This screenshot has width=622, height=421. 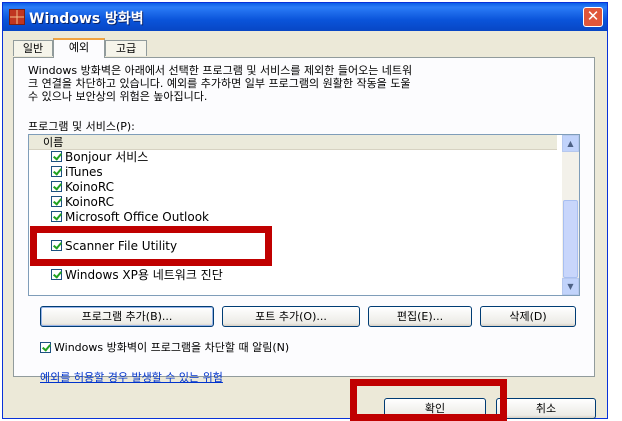 What do you see at coordinates (305, 17) in the screenshot?
I see `title-bar: Windows 방화벽 ✕` at bounding box center [305, 17].